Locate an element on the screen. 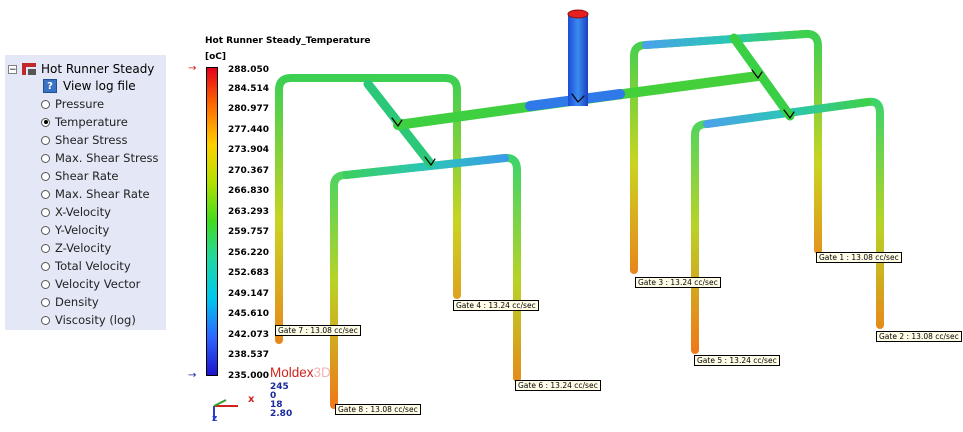 Image resolution: width=963 pixels, height=432 pixels. legend-tick: 280.977 is located at coordinates (248, 109).